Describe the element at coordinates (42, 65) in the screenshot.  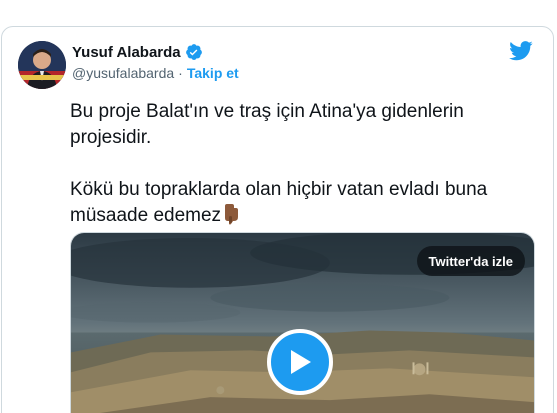
I see `avatar` at that location.